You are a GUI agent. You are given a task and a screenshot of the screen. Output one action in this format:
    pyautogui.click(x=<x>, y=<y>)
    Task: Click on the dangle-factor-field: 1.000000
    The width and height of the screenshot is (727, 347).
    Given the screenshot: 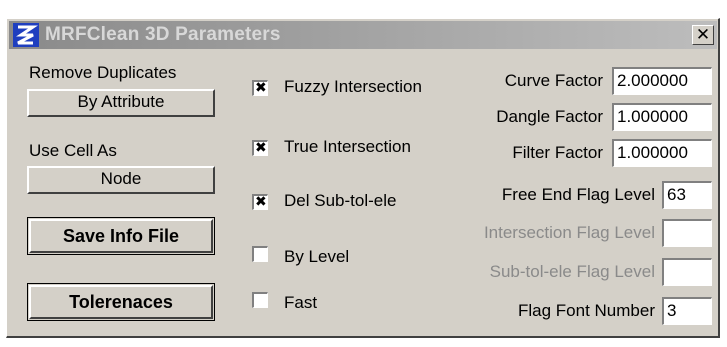 What is the action you would take?
    pyautogui.click(x=662, y=117)
    